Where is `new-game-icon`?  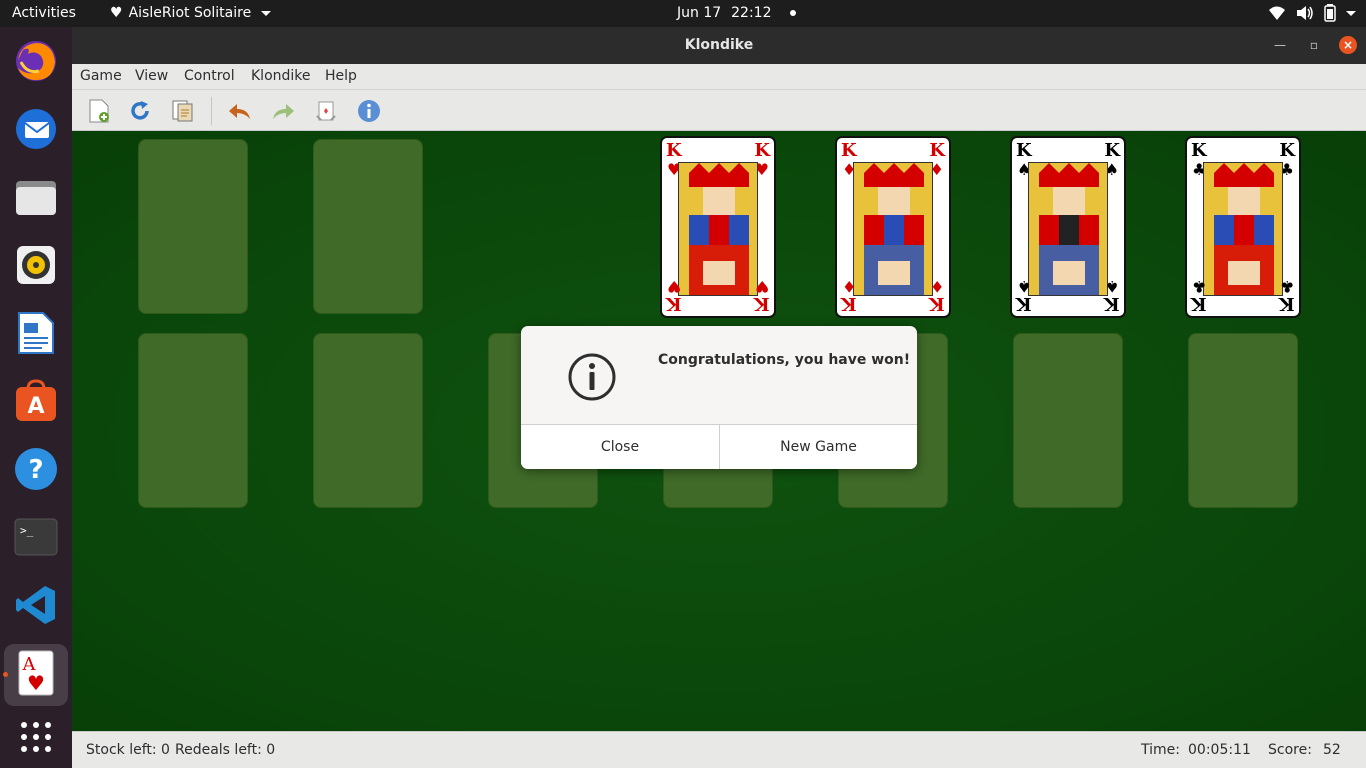 new-game-icon is located at coordinates (99, 111).